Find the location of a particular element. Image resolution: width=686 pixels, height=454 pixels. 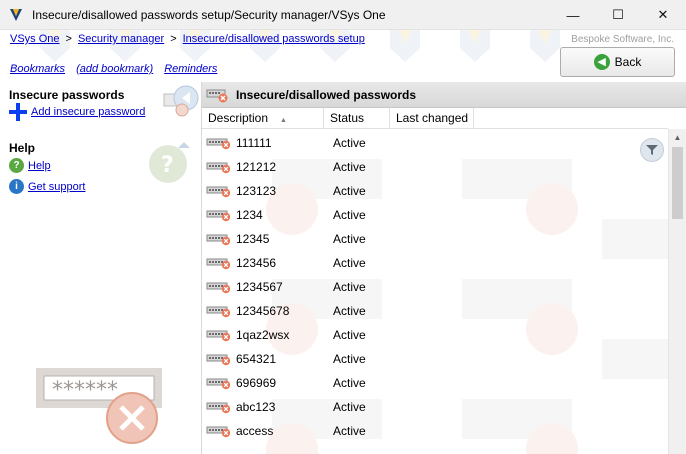

row-description: 1234567 is located at coordinates (259, 287).